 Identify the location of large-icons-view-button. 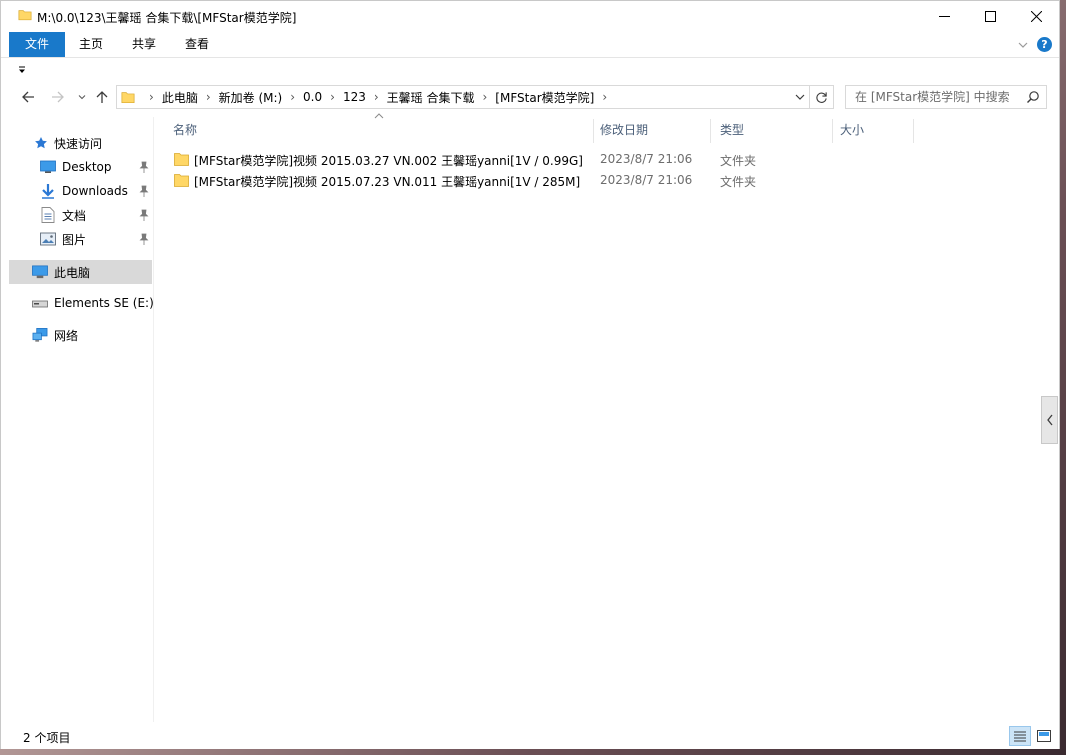
(1044, 736).